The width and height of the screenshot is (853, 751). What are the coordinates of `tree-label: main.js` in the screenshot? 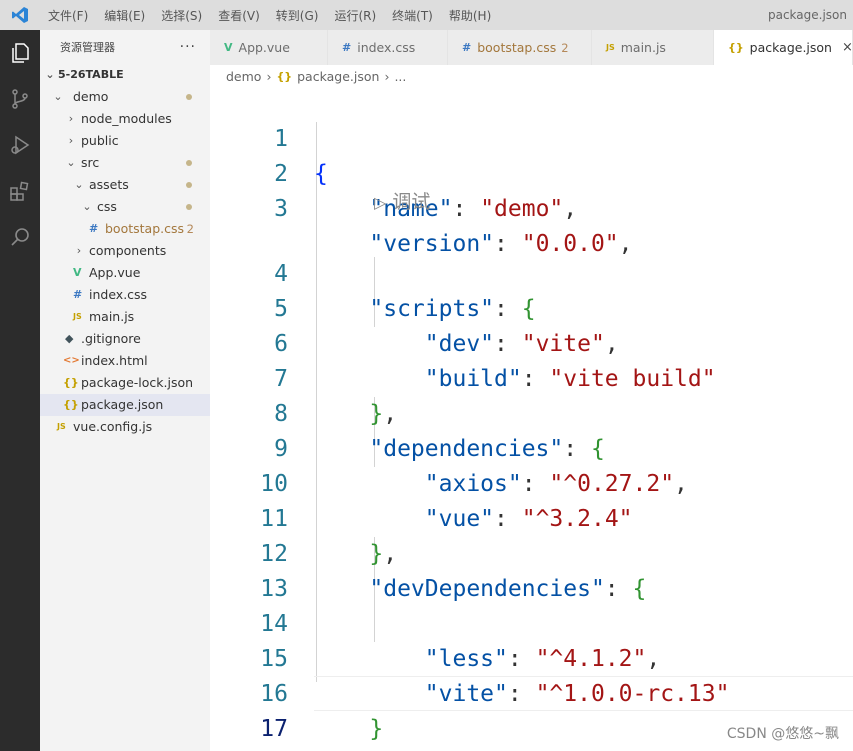 It's located at (112, 316).